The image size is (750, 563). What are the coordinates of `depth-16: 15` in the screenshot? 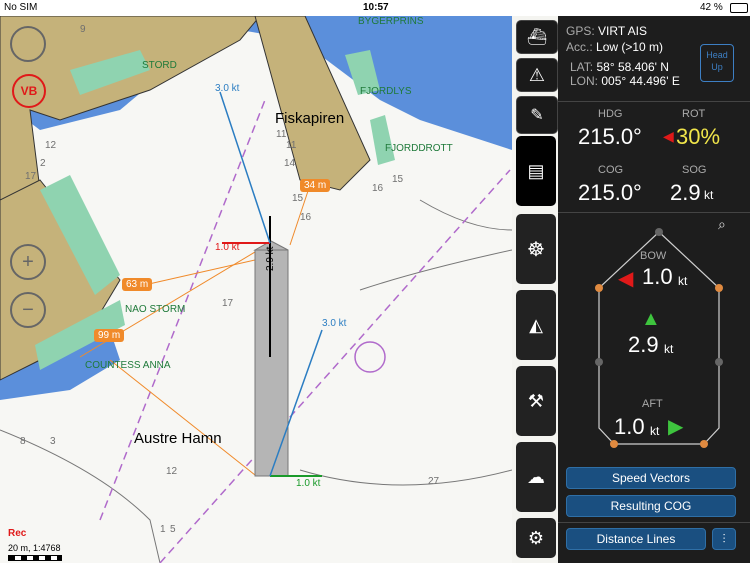 It's located at (398, 179).